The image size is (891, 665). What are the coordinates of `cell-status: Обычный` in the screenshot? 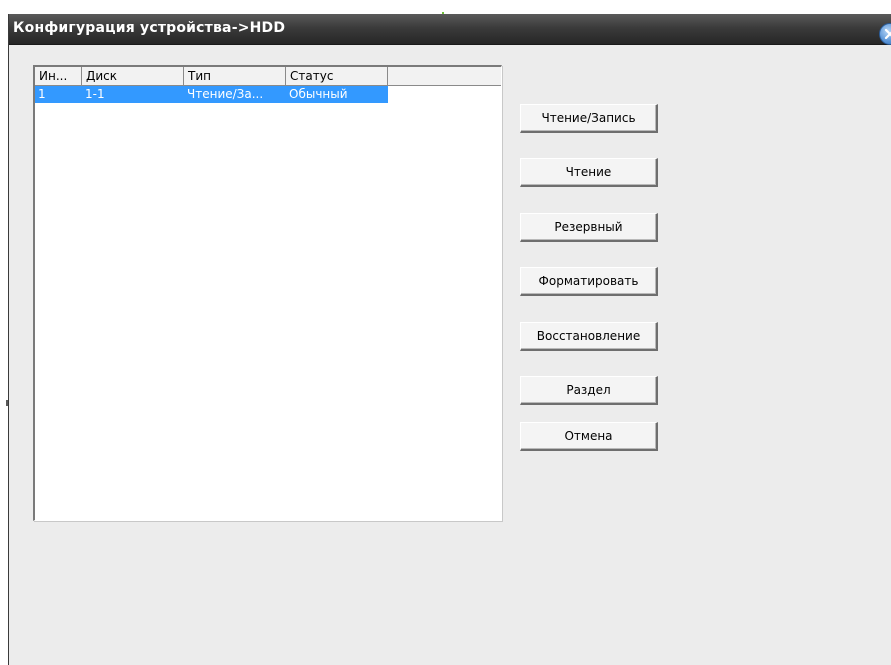 It's located at (337, 94).